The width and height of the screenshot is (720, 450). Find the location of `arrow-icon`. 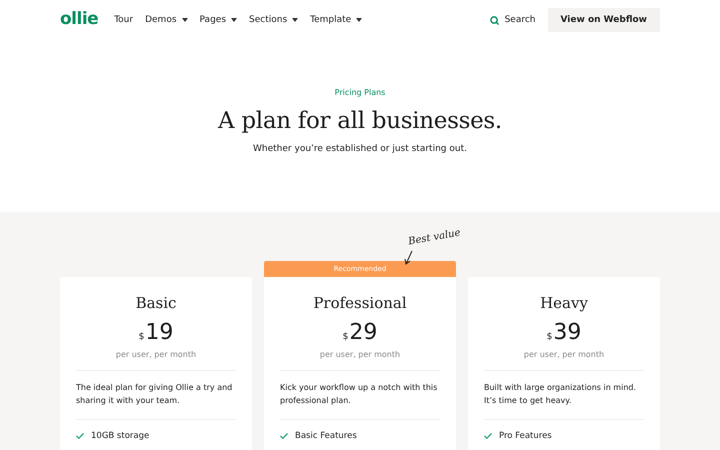

arrow-icon is located at coordinates (409, 258).